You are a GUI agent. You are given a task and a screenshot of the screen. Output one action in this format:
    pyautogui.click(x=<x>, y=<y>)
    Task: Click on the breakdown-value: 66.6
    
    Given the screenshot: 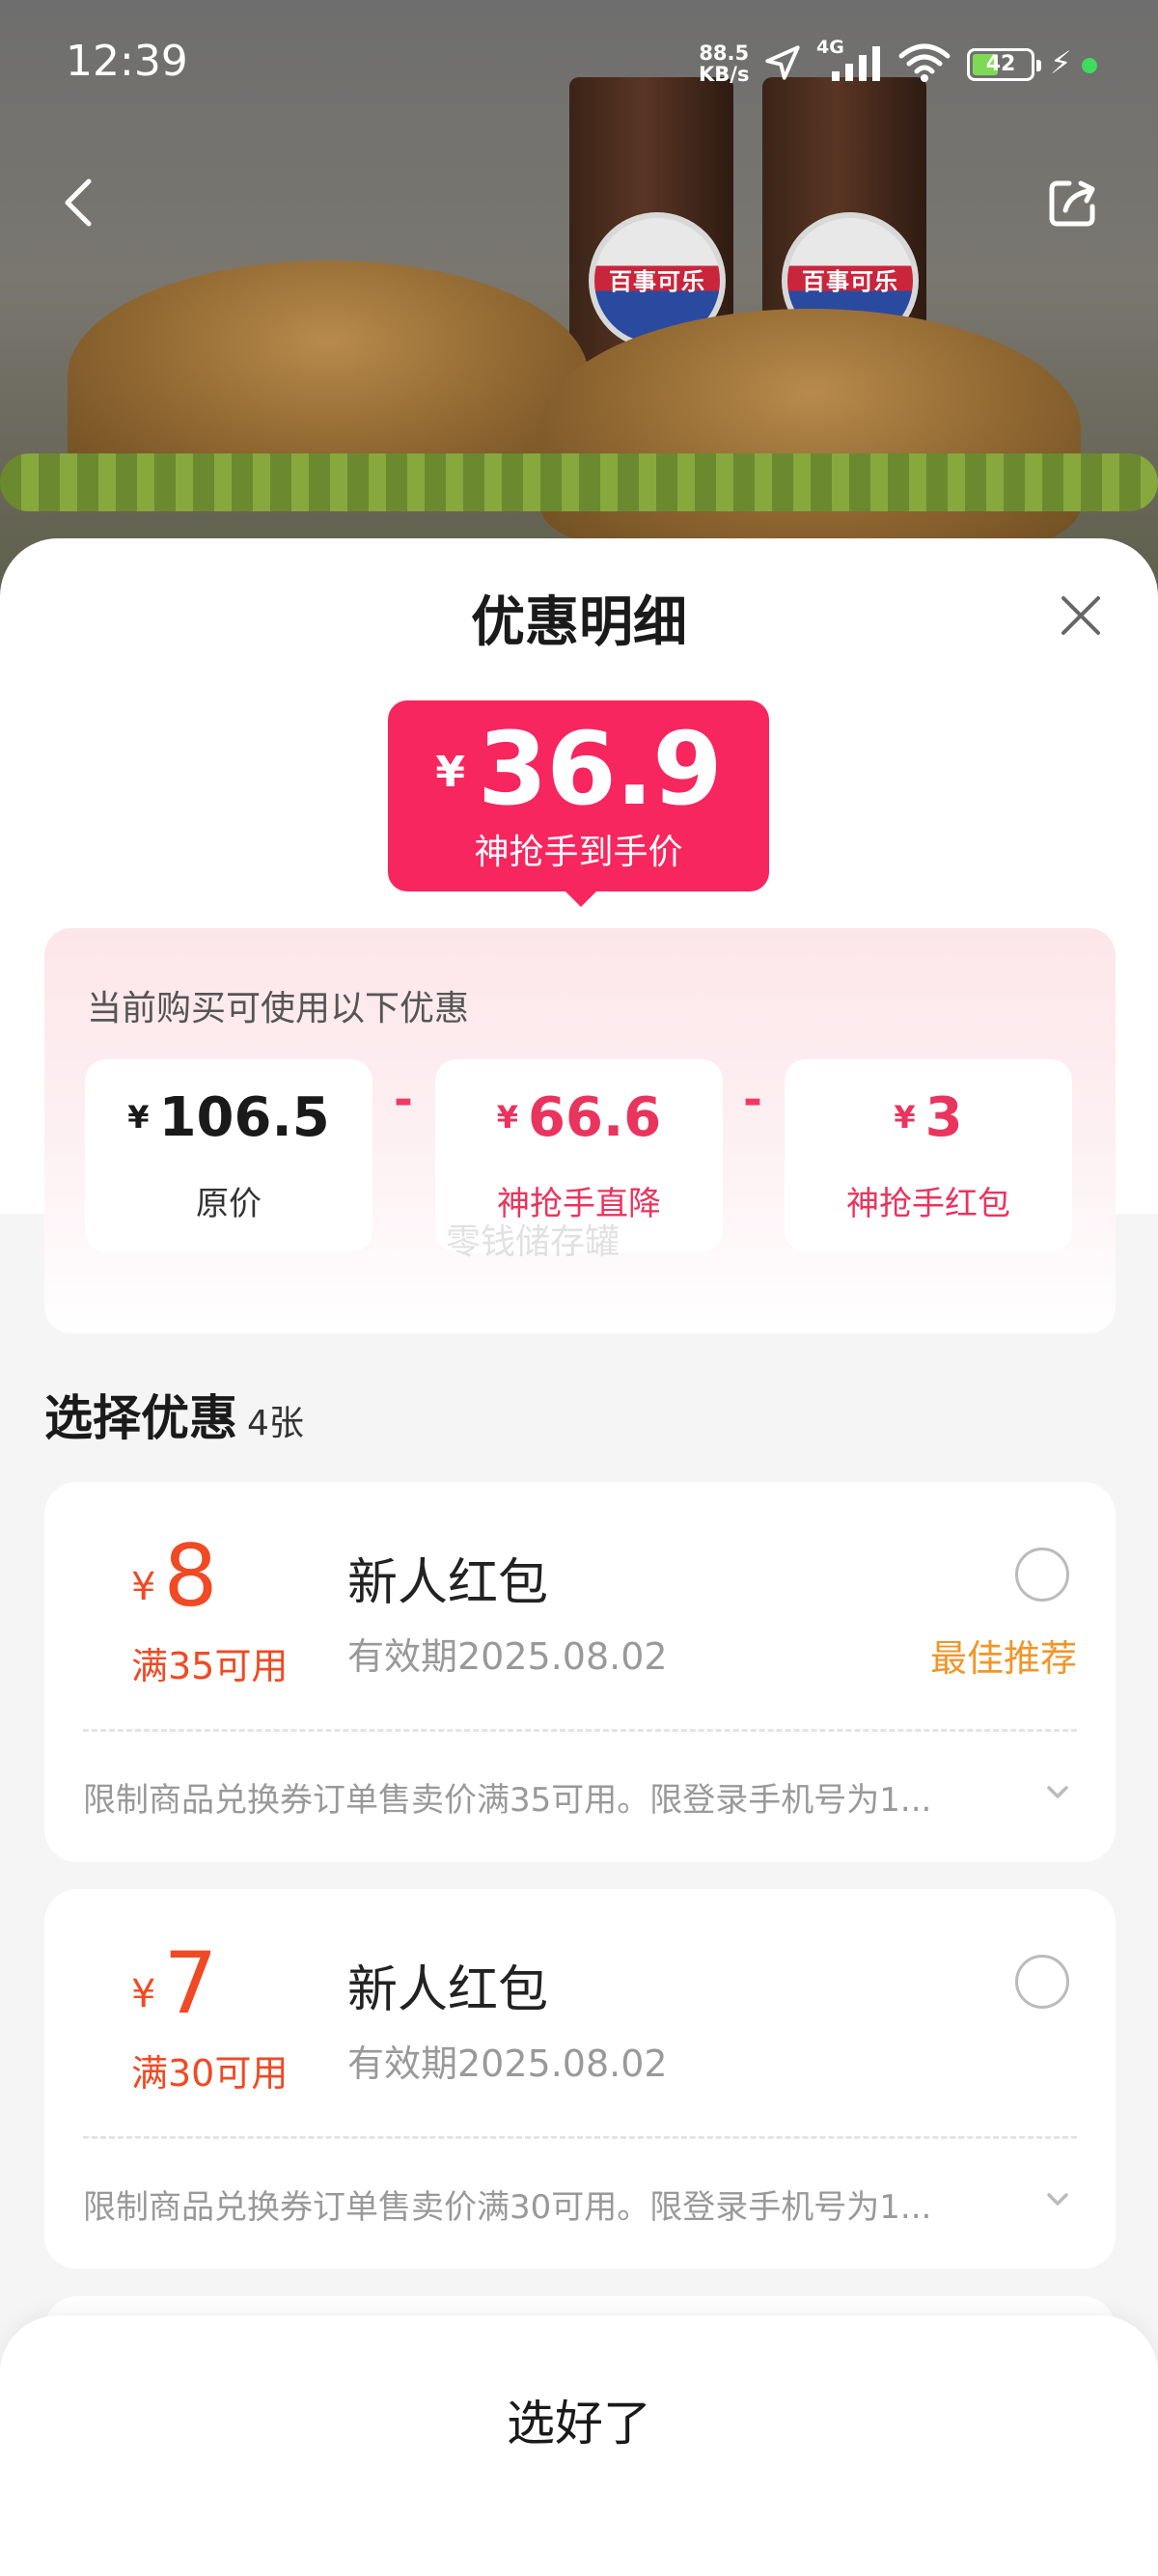 What is the action you would take?
    pyautogui.click(x=595, y=1117)
    